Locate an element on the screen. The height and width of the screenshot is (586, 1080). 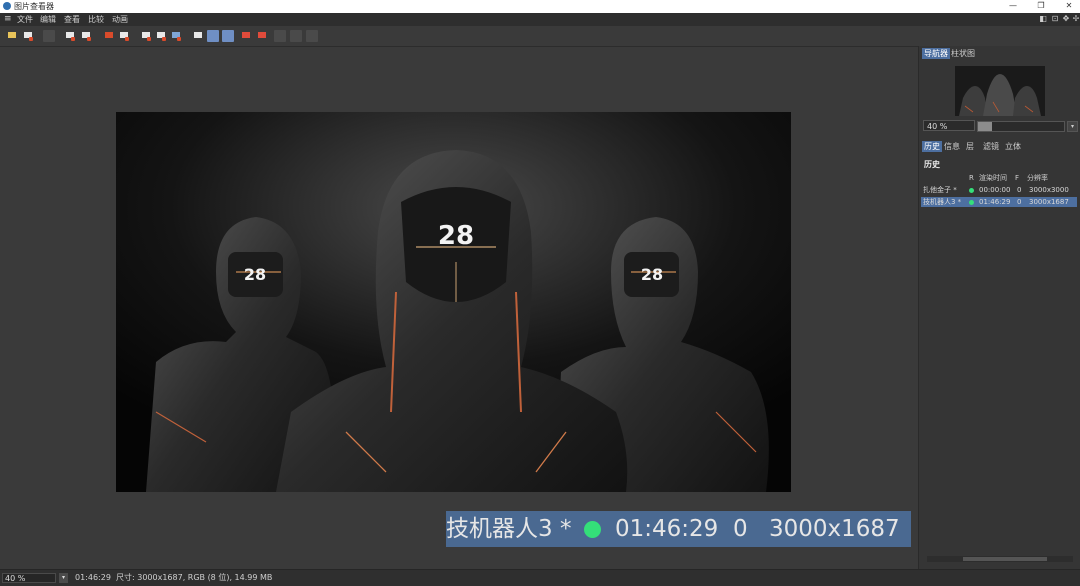
menu-bar: ≡ 文件 编辑 查看 比较 动画 ◧ ⊡ ✥ ✢ is located at coordinates (540, 19).